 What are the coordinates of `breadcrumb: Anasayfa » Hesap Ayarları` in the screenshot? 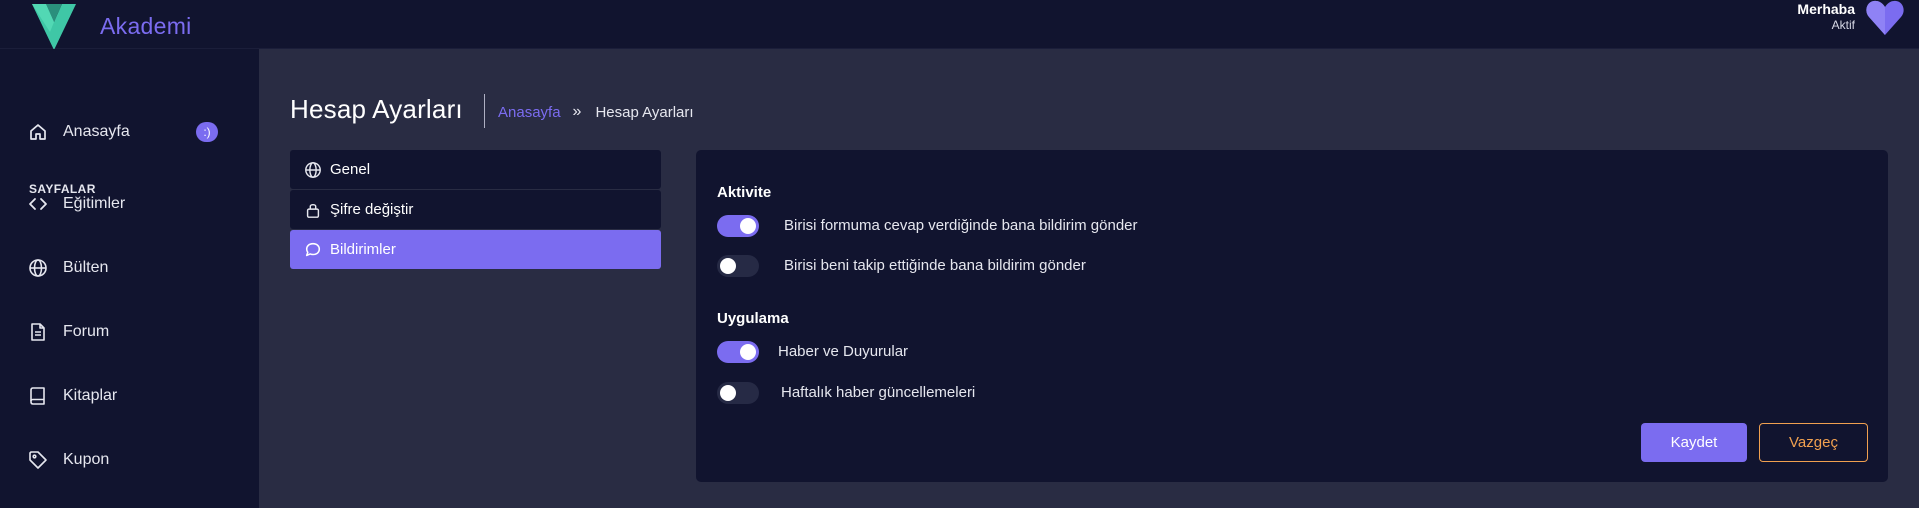 It's located at (596, 112).